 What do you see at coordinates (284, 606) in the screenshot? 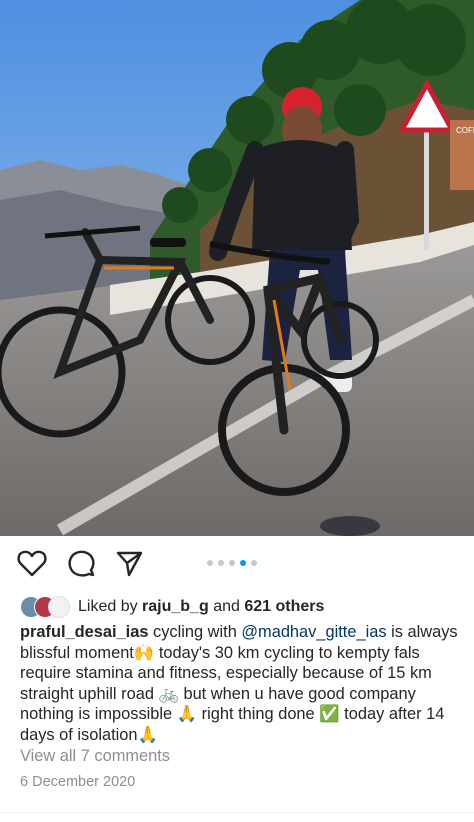
I see `likes-count: 621 others` at bounding box center [284, 606].